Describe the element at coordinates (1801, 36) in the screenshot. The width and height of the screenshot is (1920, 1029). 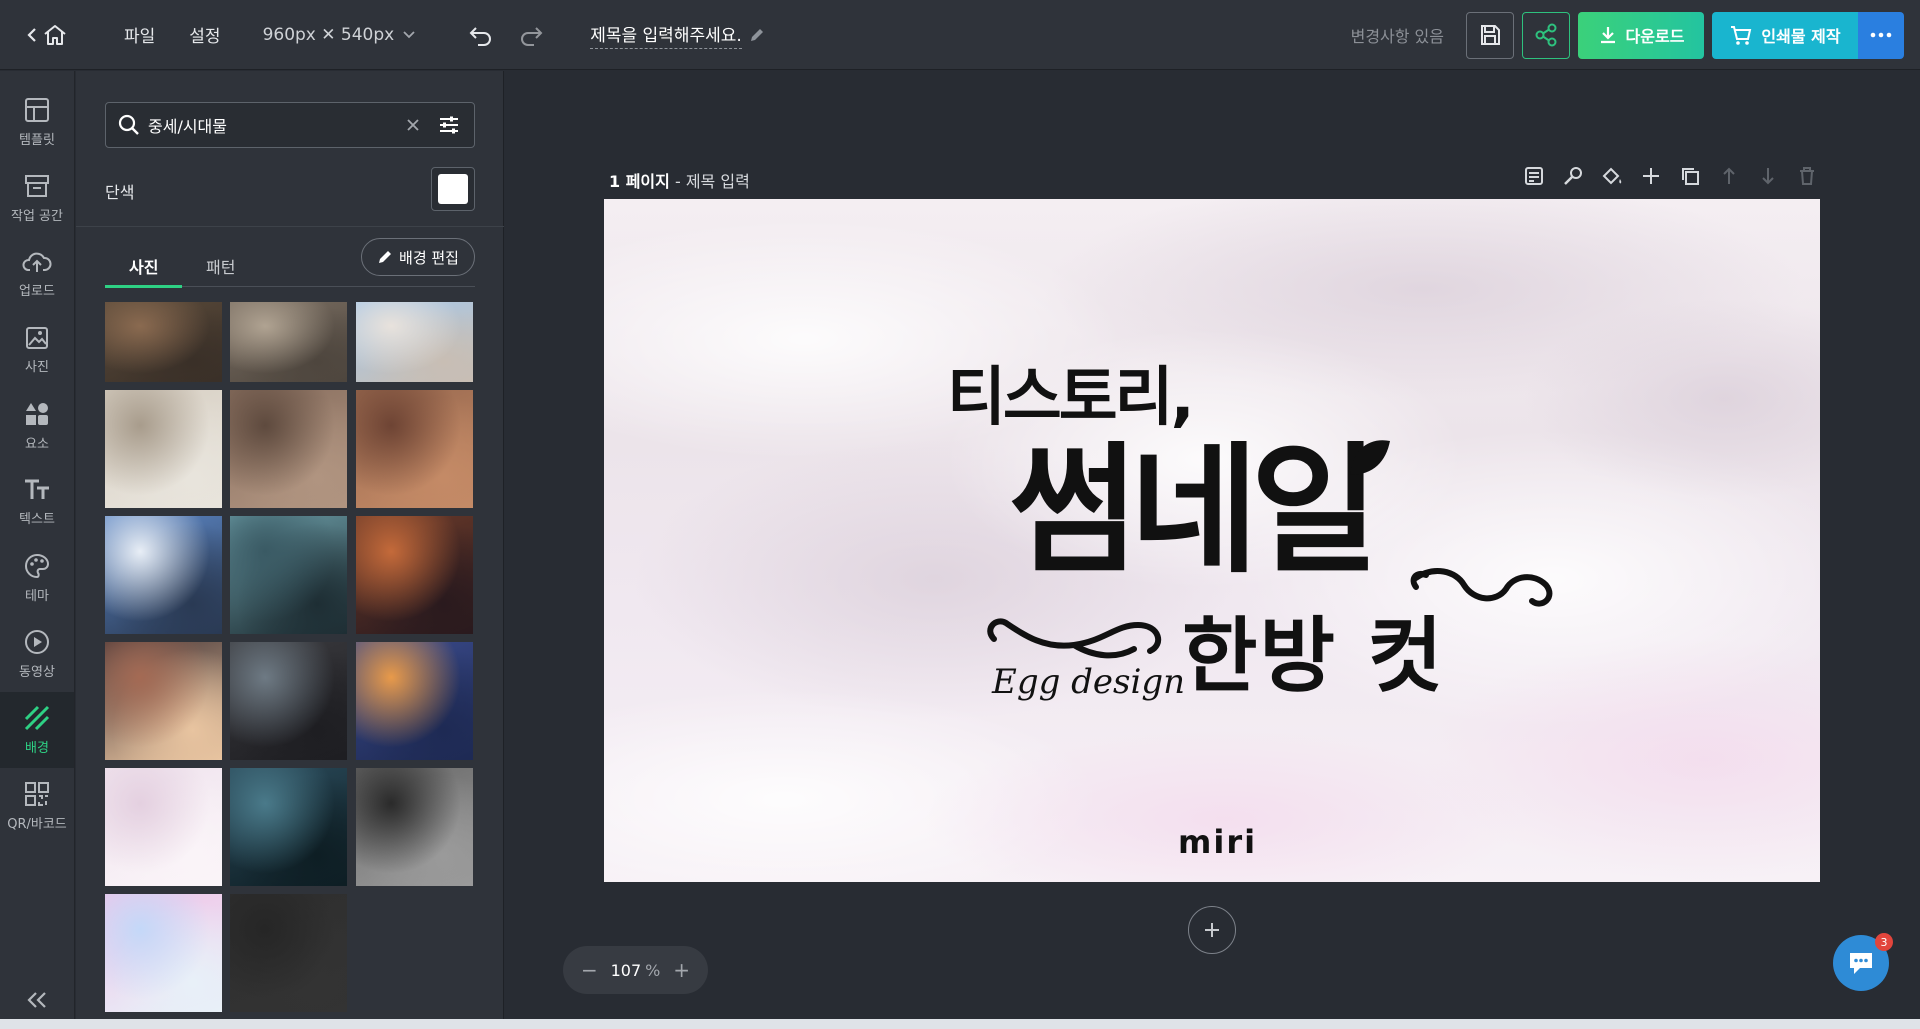
I see `print-label: 인쇄물 제작` at that location.